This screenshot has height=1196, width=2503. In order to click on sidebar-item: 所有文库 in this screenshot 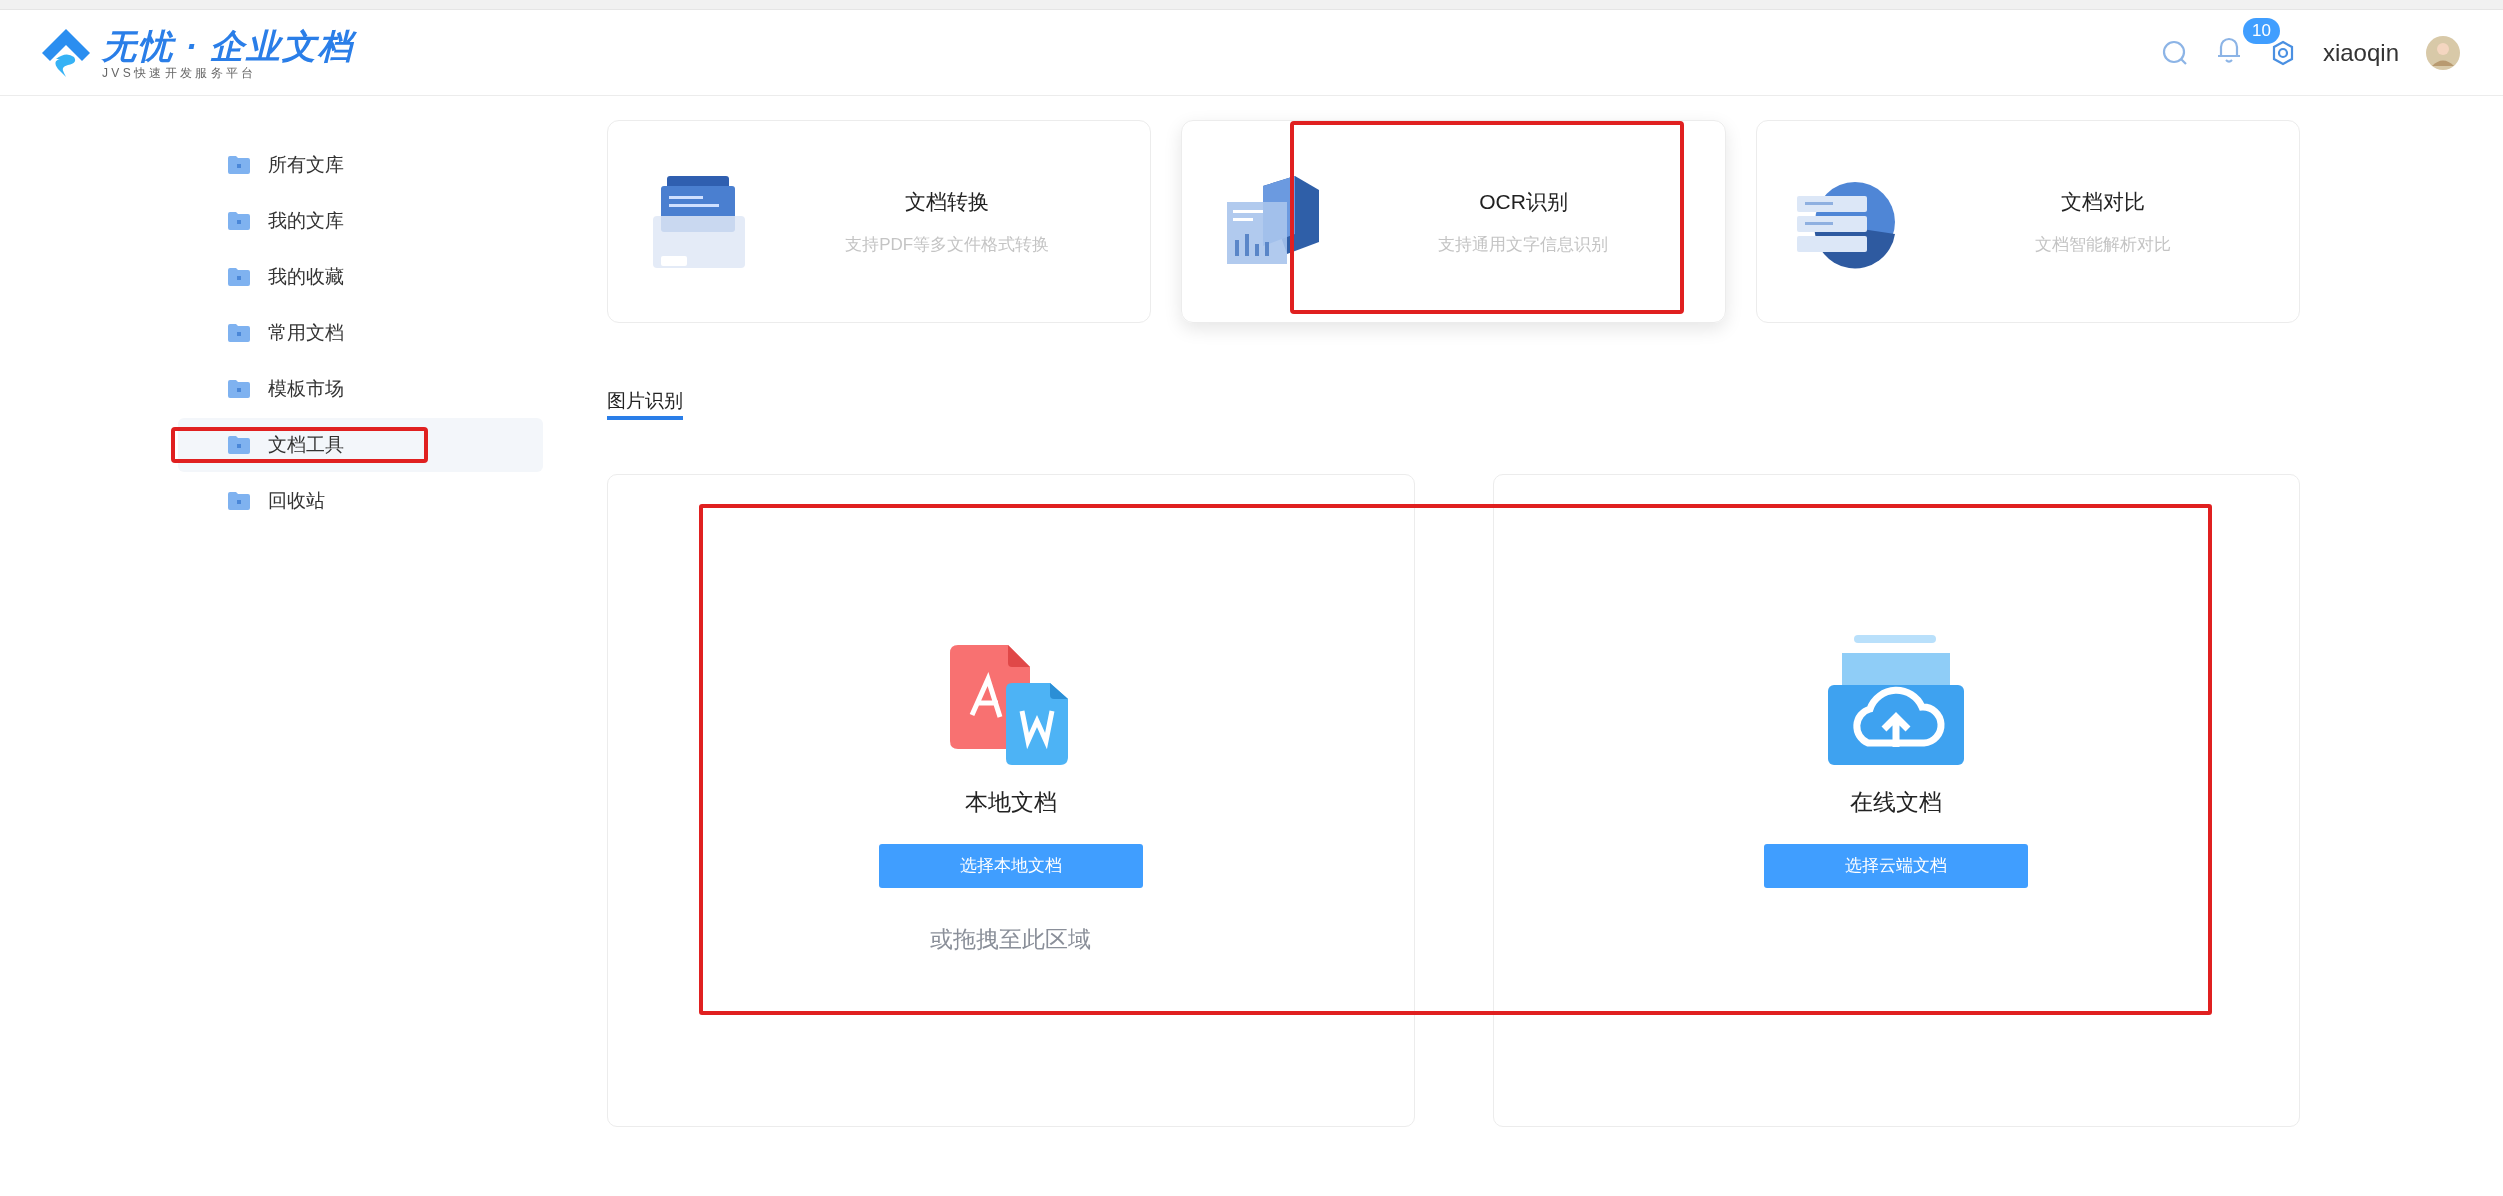, I will do `click(360, 165)`.